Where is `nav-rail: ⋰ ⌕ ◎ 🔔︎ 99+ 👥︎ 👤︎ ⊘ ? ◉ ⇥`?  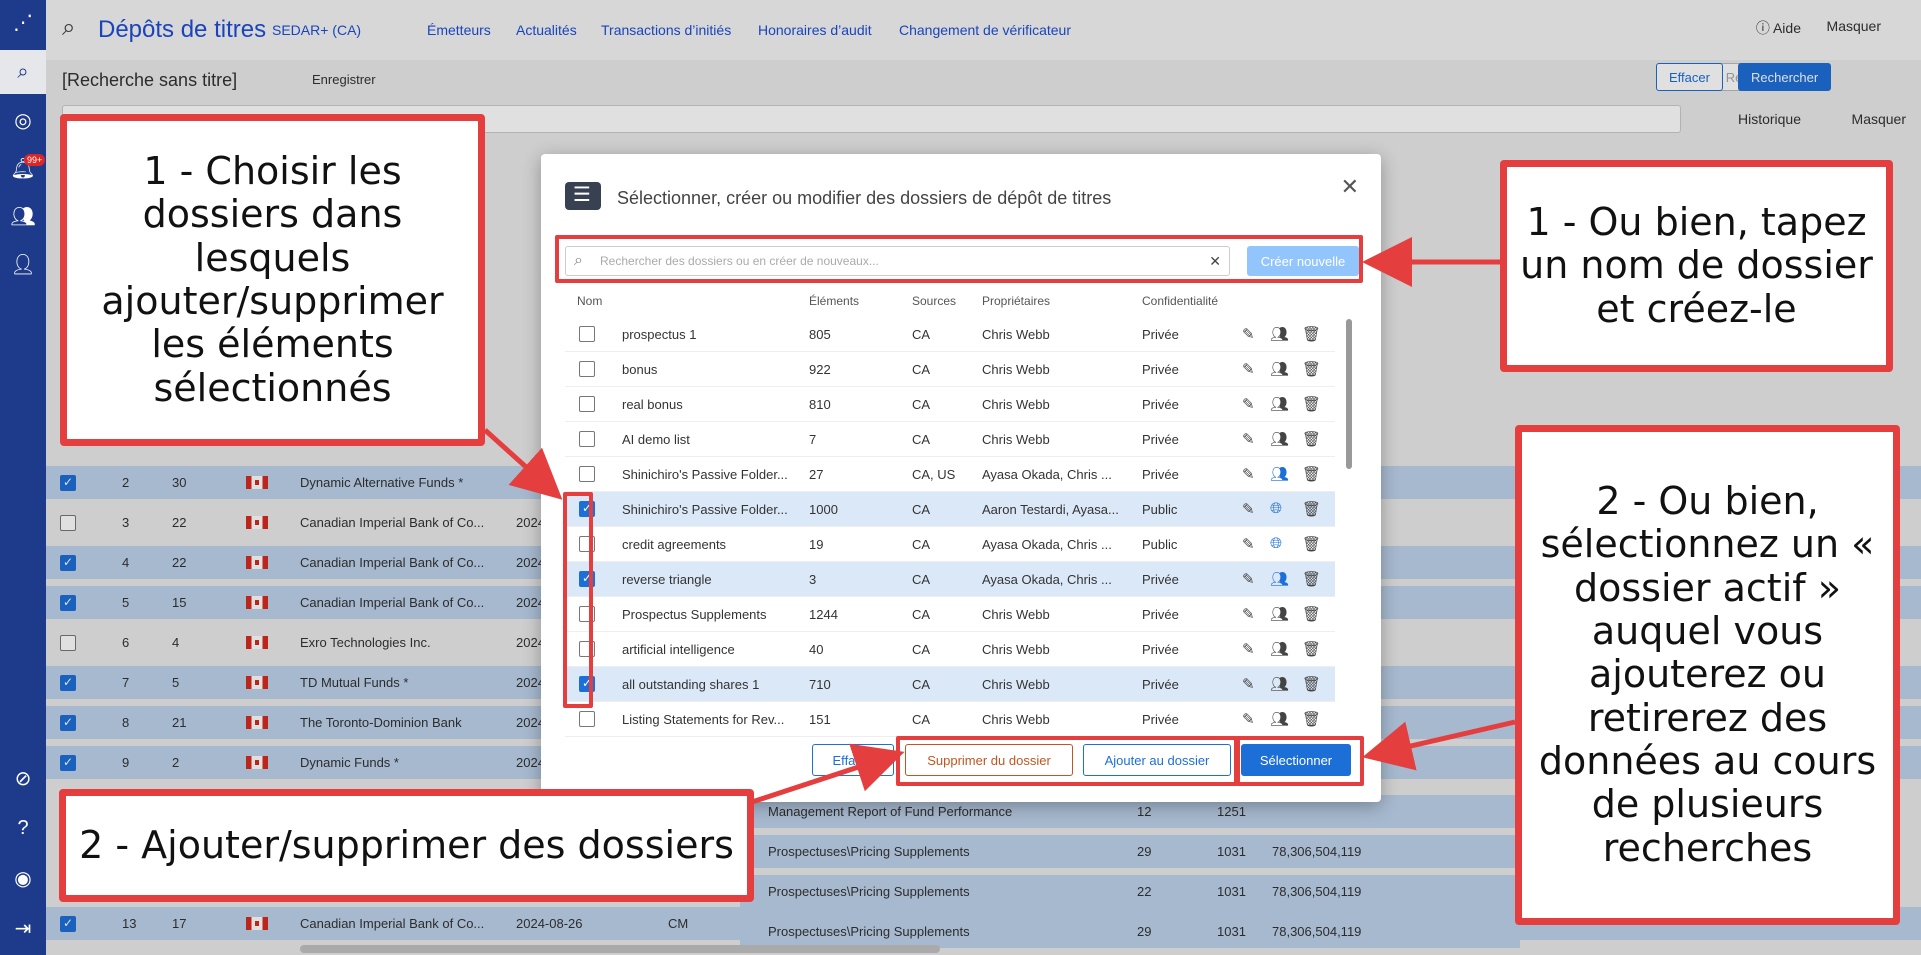 nav-rail: ⋰ ⌕ ◎ 🔔︎ 99+ 👥︎ 👤︎ ⊘ ? ◉ ⇥ is located at coordinates (23, 477).